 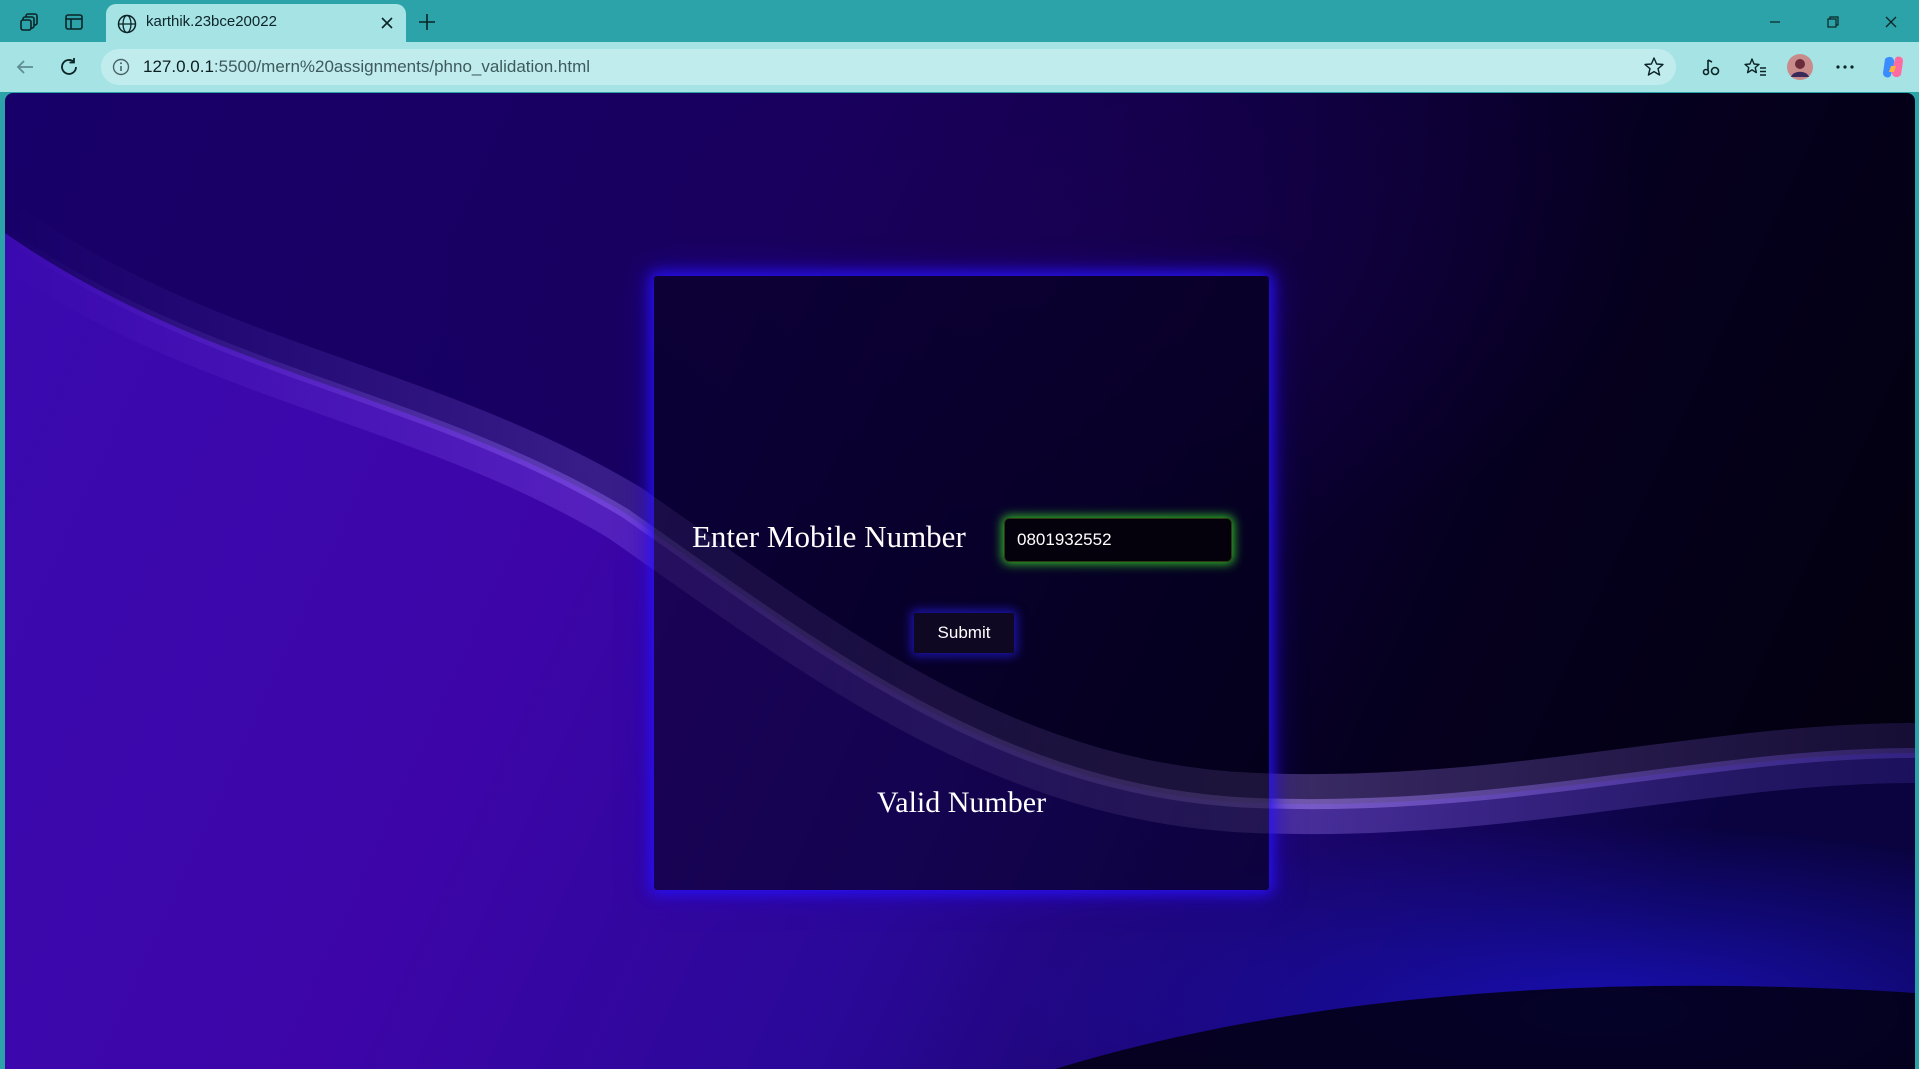 What do you see at coordinates (121, 67) in the screenshot?
I see `info-icon` at bounding box center [121, 67].